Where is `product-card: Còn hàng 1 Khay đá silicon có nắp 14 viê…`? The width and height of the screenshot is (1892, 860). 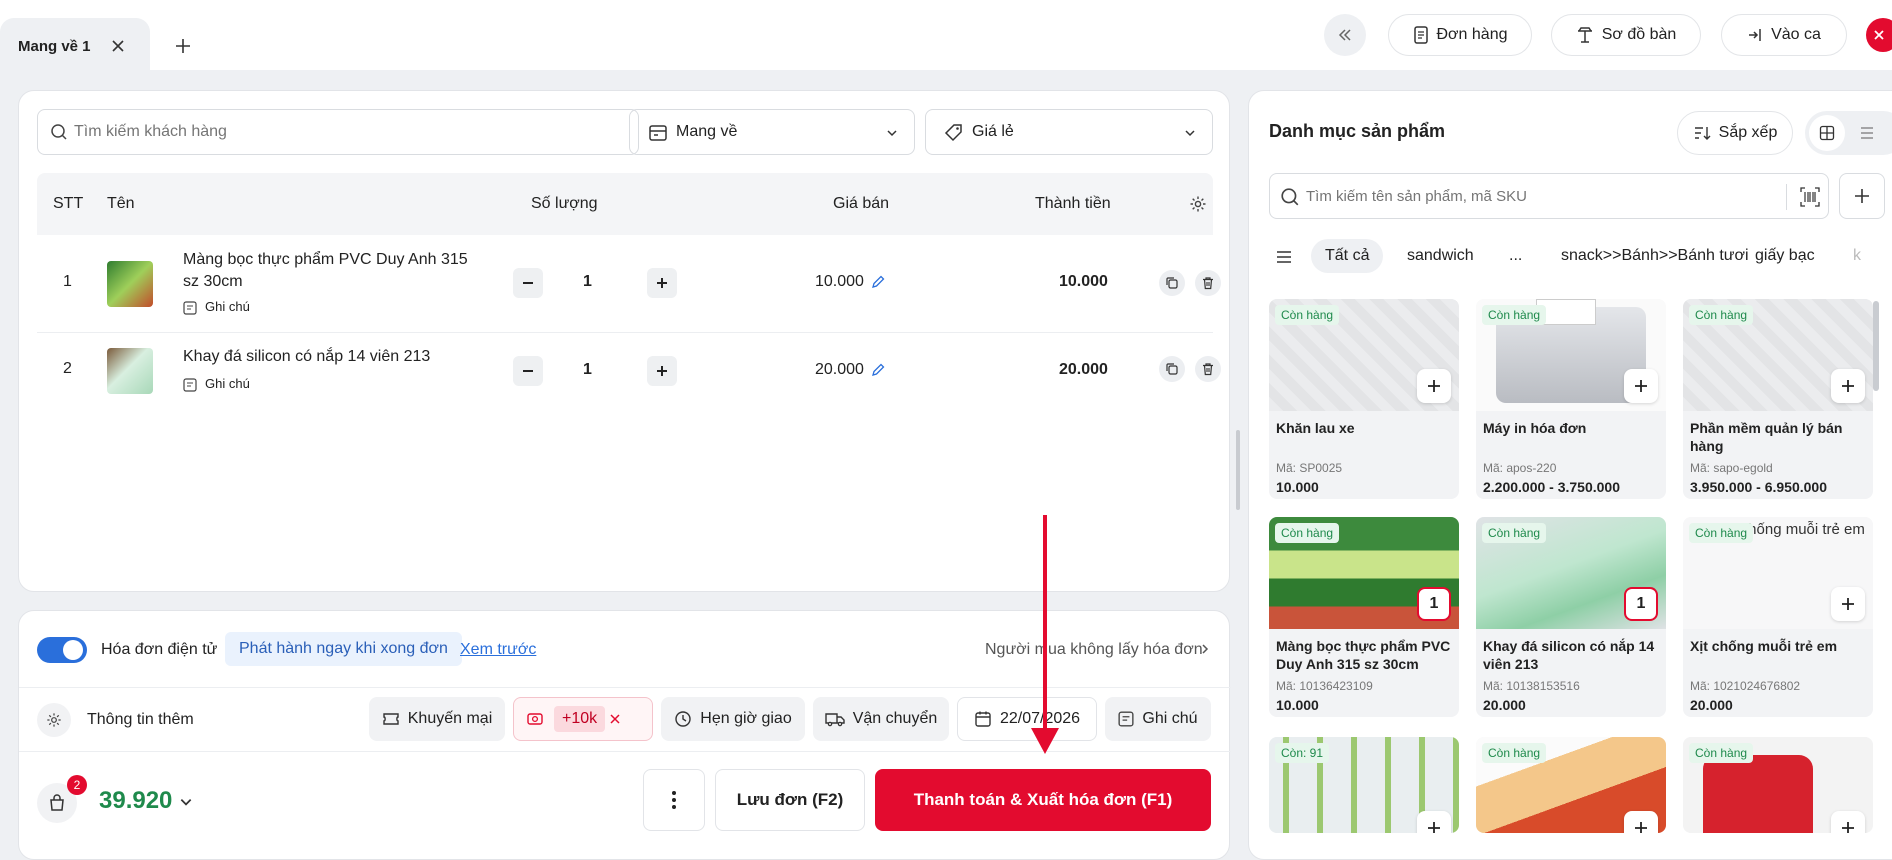
product-card: Còn hàng 1 Khay đá silicon có nắp 14 viê… is located at coordinates (1571, 617).